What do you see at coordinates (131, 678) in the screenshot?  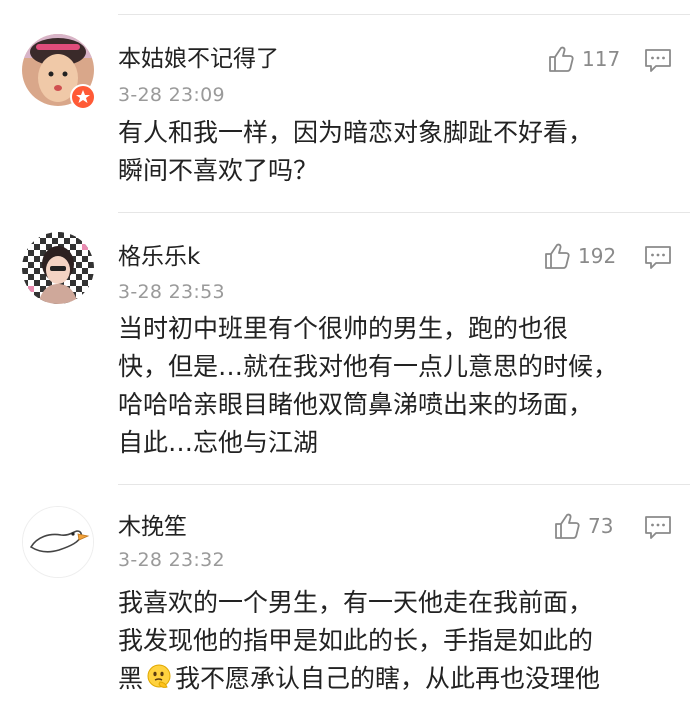 I see `comment-line-segment: 黑` at bounding box center [131, 678].